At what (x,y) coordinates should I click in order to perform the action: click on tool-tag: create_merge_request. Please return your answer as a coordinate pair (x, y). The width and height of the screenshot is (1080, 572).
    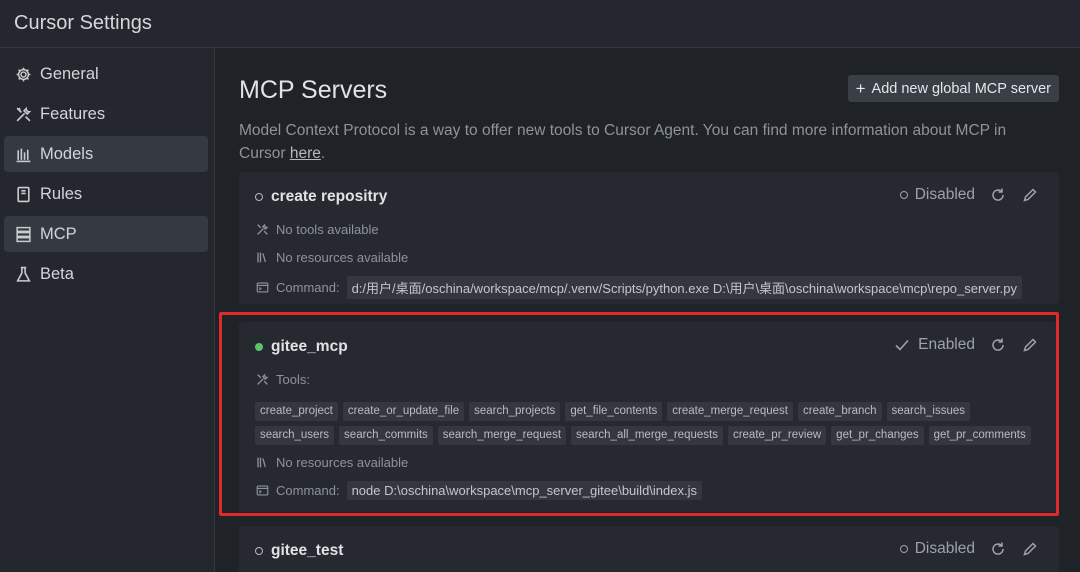
    Looking at the image, I should click on (730, 411).